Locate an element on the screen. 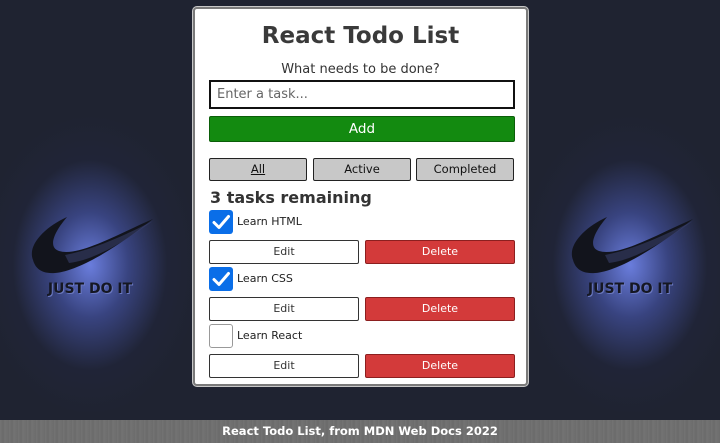  right-swoosh-logo: JUST DO IT is located at coordinates (630, 260).